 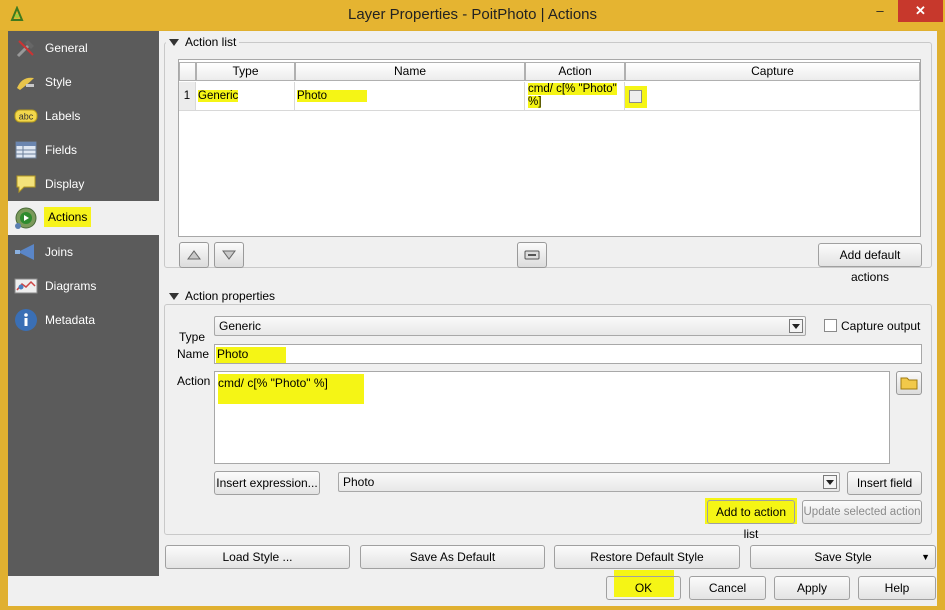 I want to click on sidebar-item-general: General, so click(x=83, y=48).